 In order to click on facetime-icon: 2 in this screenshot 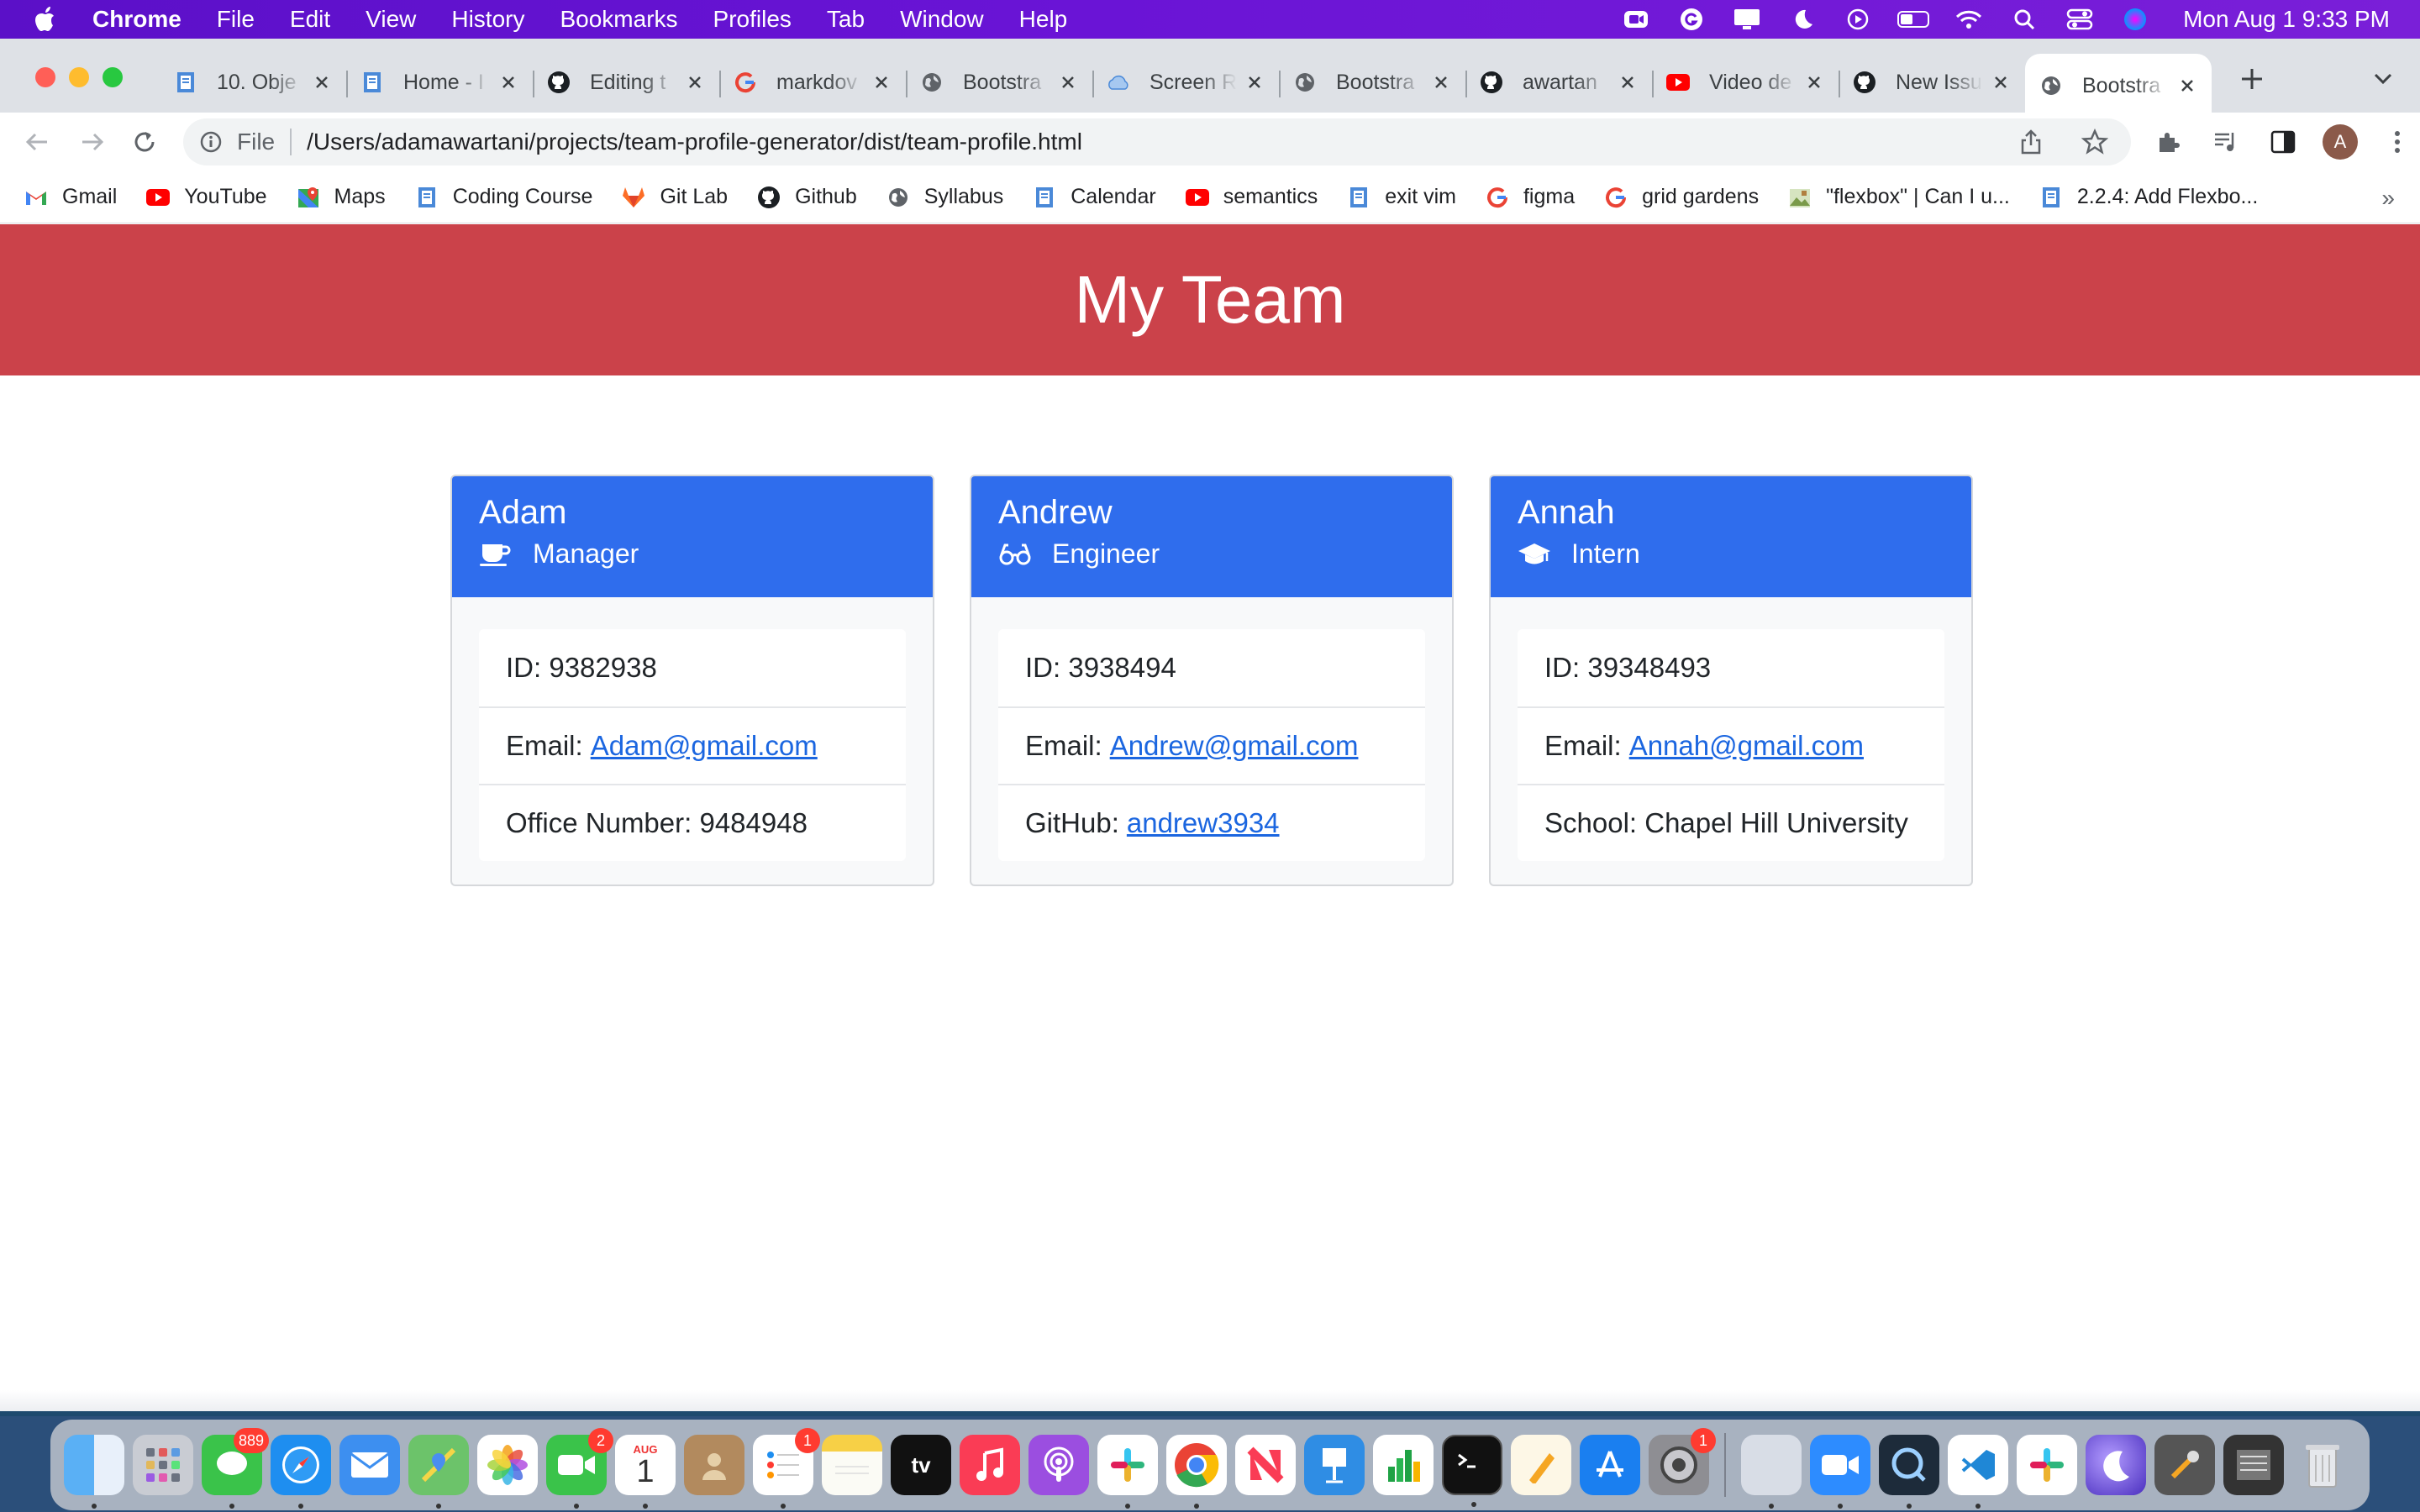, I will do `click(579, 1468)`.